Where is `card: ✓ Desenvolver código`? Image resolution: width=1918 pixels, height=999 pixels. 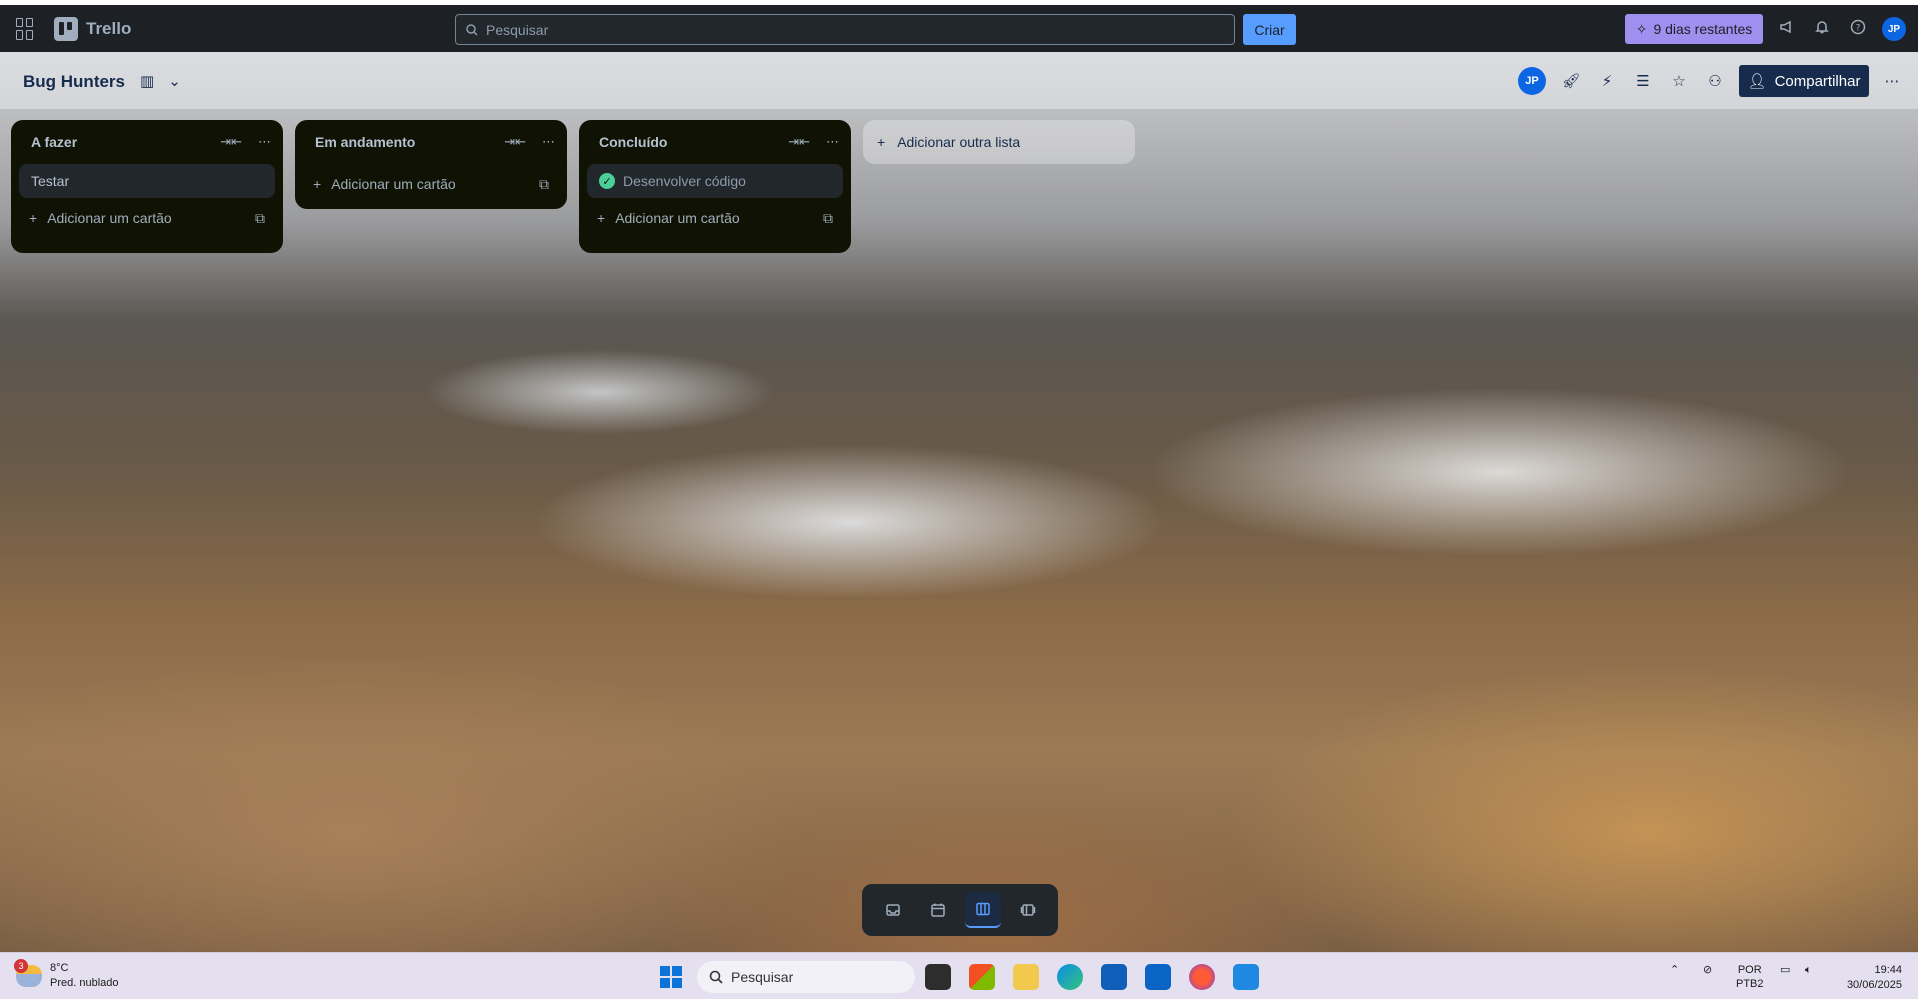 card: ✓ Desenvolver código is located at coordinates (715, 181).